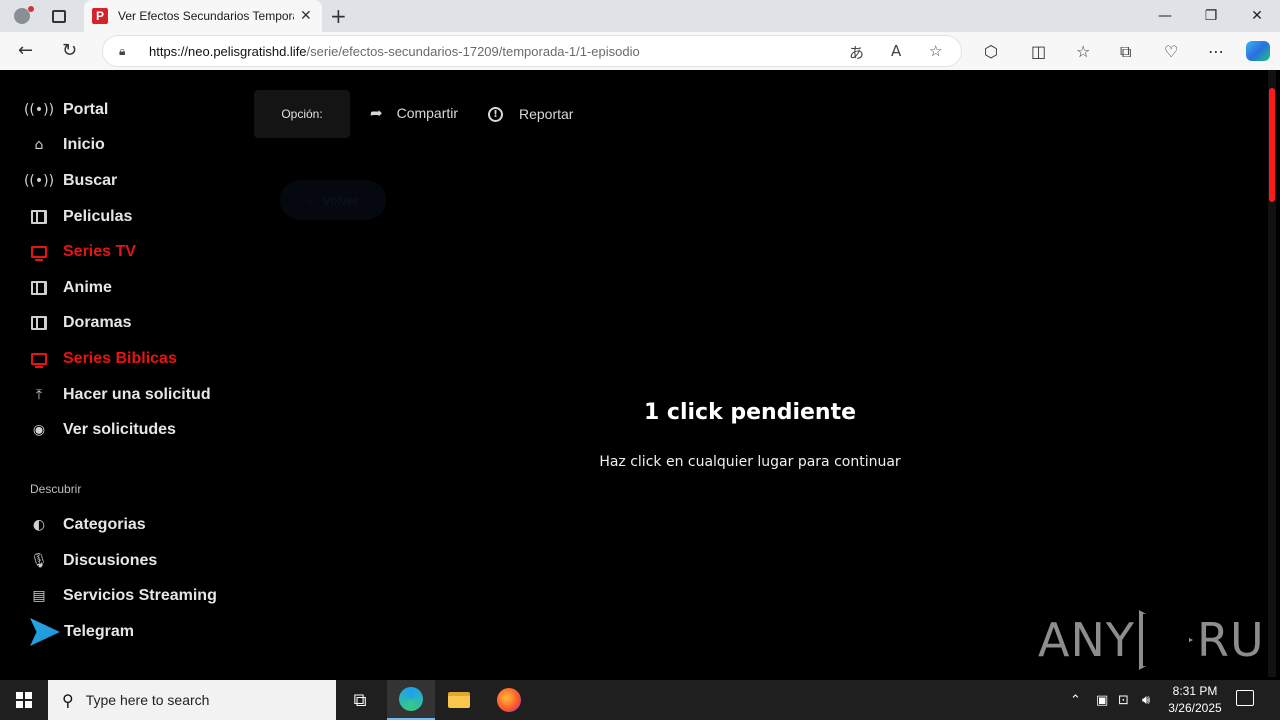  Describe the element at coordinates (495, 114) in the screenshot. I see `alert-circle-icon: !` at that location.